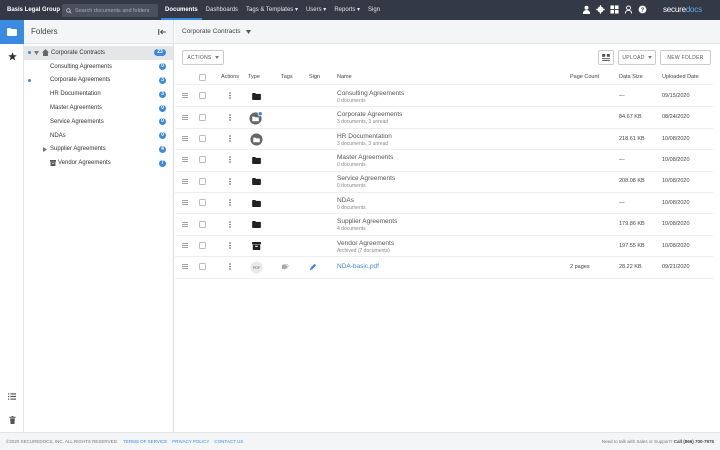 The image size is (720, 450). What do you see at coordinates (98, 163) in the screenshot?
I see `tree-item-vendor-agreements: Vendor Agreements 7` at bounding box center [98, 163].